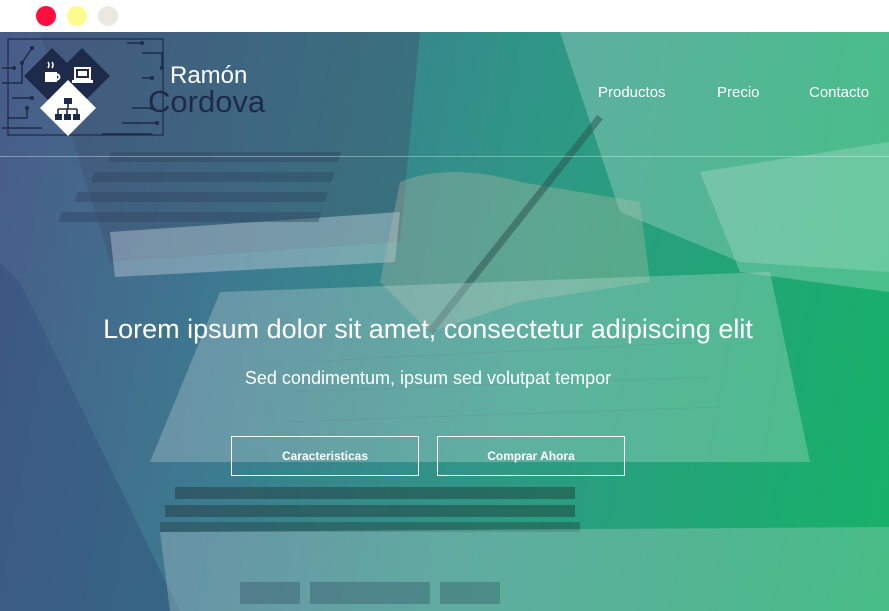 The image size is (889, 611). Describe the element at coordinates (738, 92) in the screenshot. I see `nav-link-precio: Precio` at that location.